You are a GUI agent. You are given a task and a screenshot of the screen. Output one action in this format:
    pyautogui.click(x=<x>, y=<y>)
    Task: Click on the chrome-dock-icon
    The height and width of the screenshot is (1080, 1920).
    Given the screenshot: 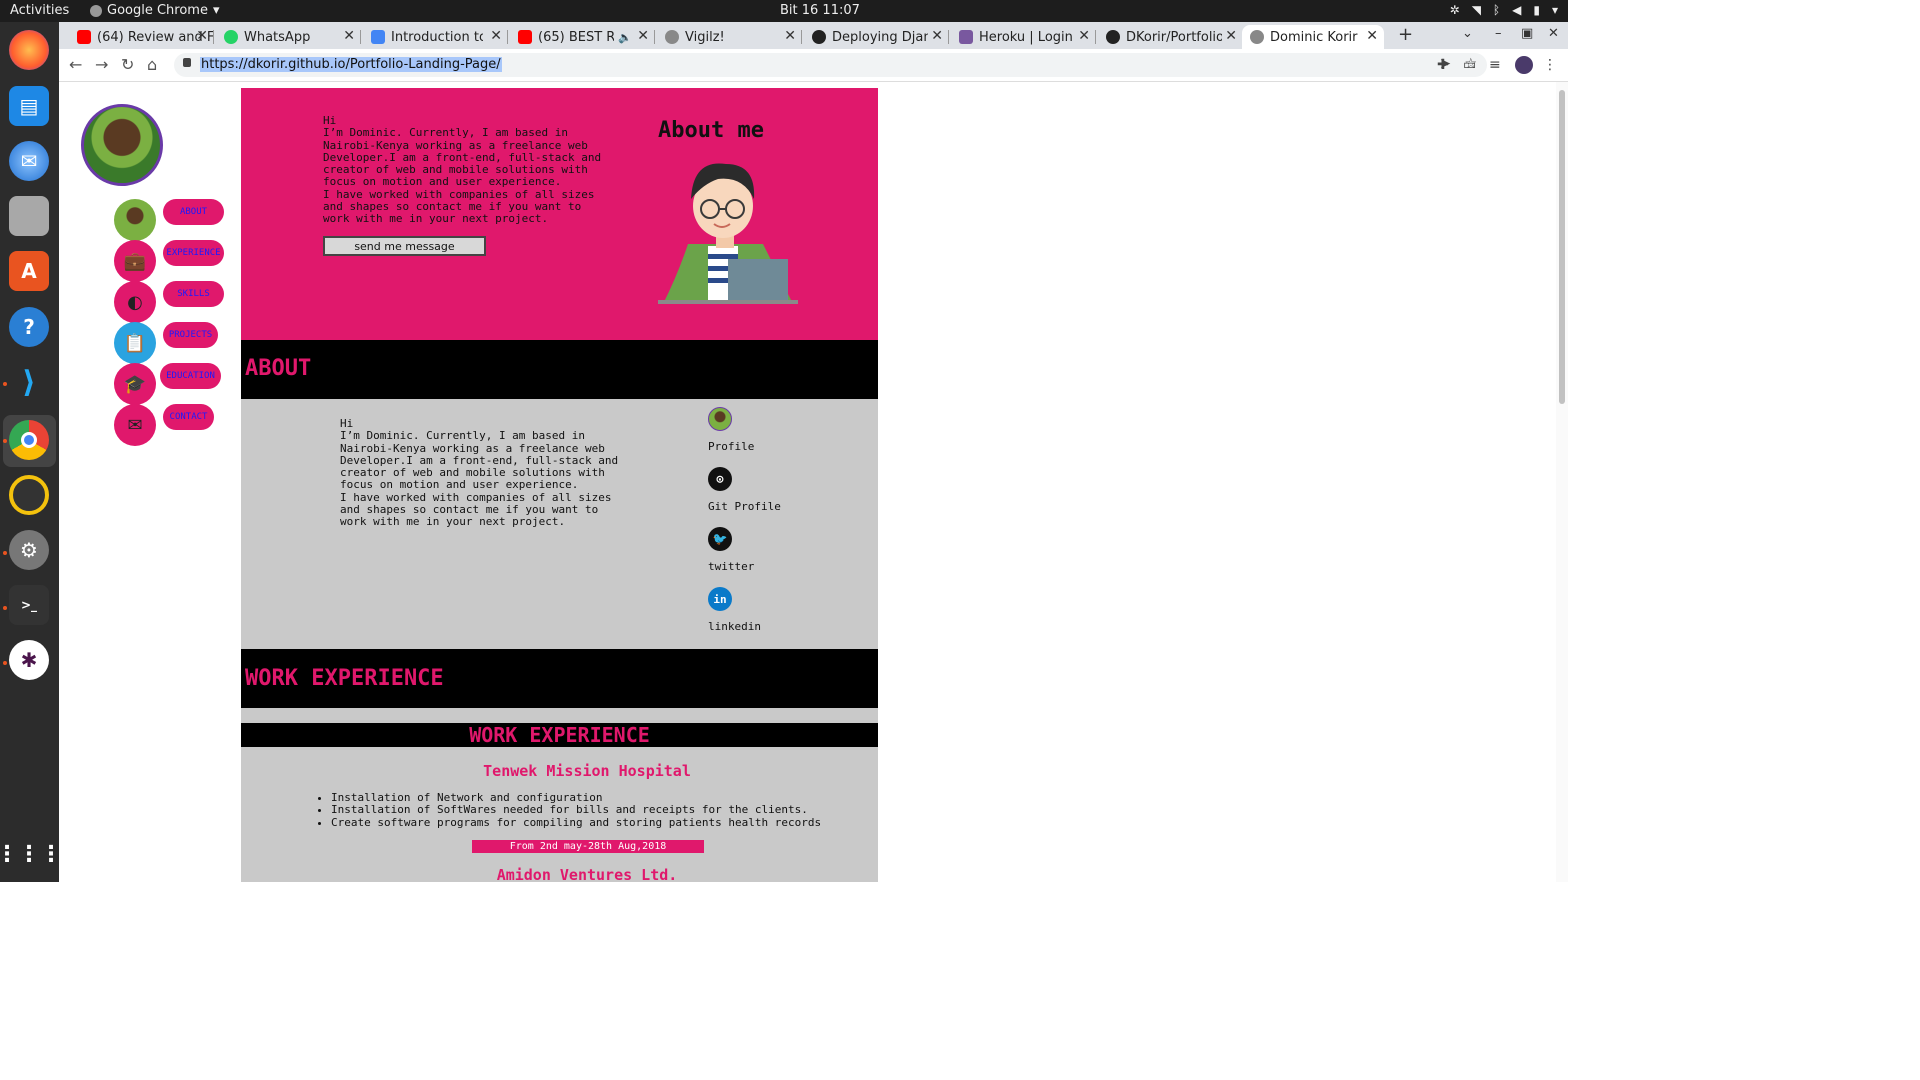 What is the action you would take?
    pyautogui.click(x=29, y=440)
    